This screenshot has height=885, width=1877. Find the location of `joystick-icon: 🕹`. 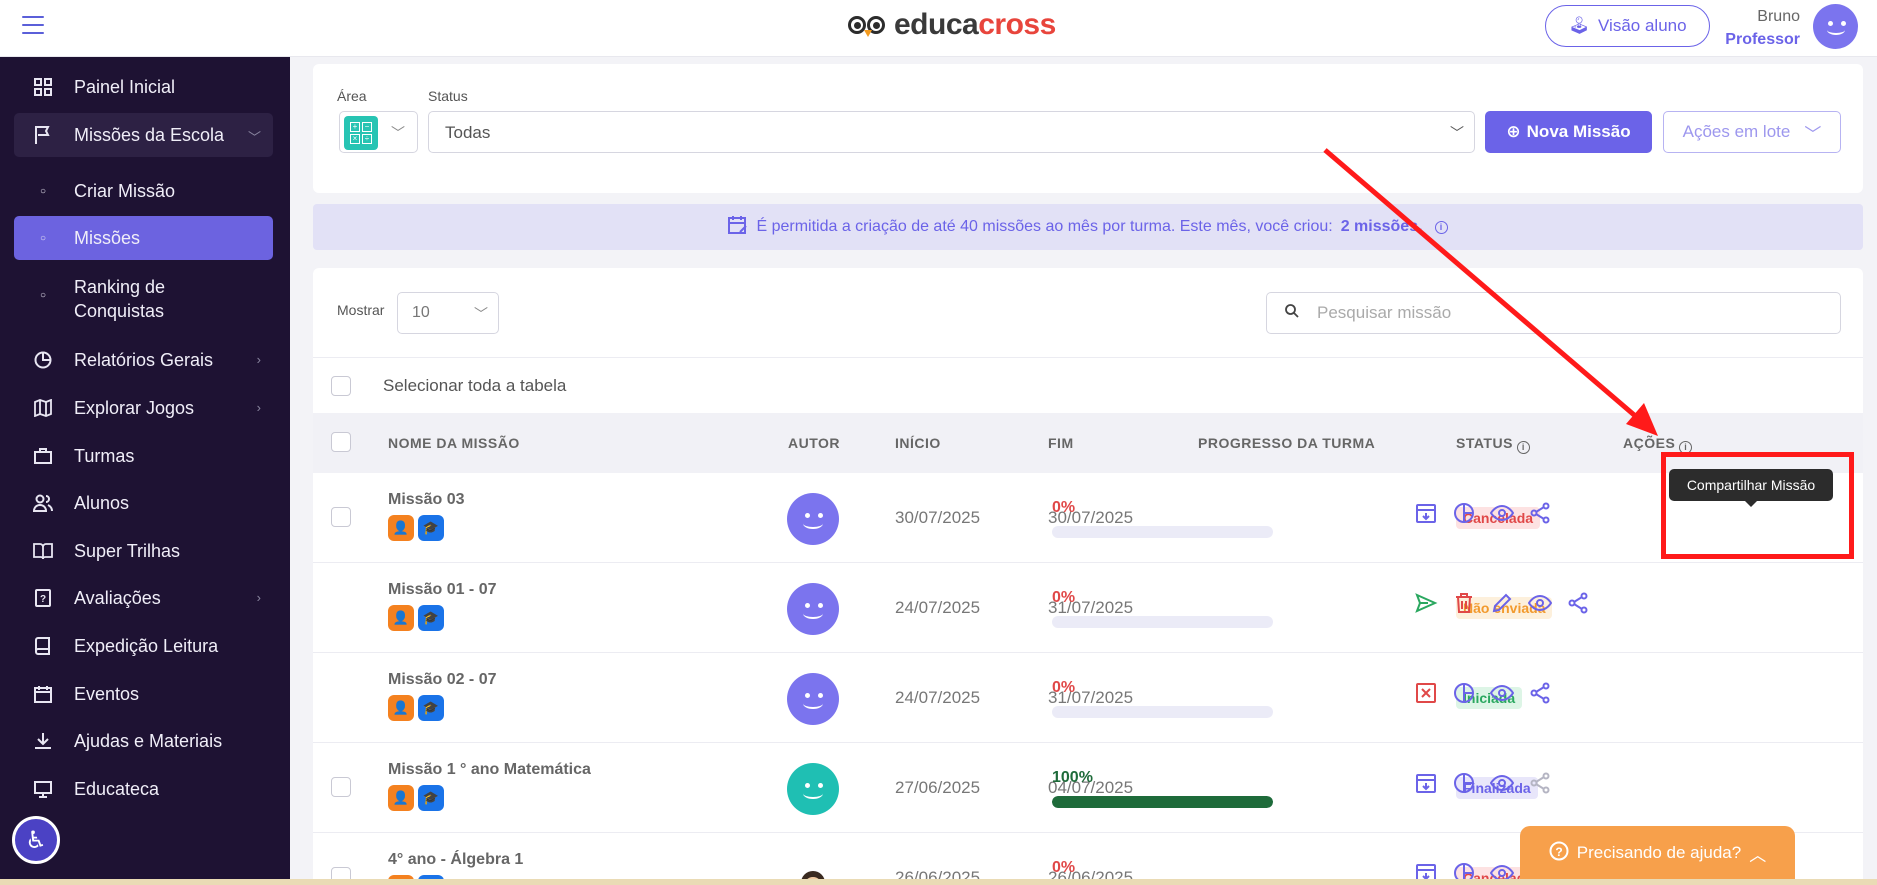

joystick-icon: 🕹 is located at coordinates (1579, 25).